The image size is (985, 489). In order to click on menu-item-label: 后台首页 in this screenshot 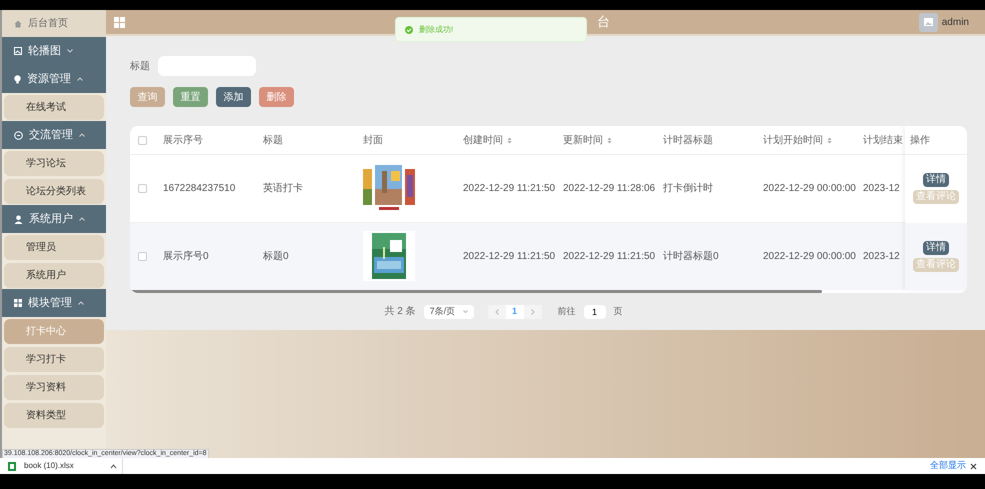, I will do `click(48, 23)`.